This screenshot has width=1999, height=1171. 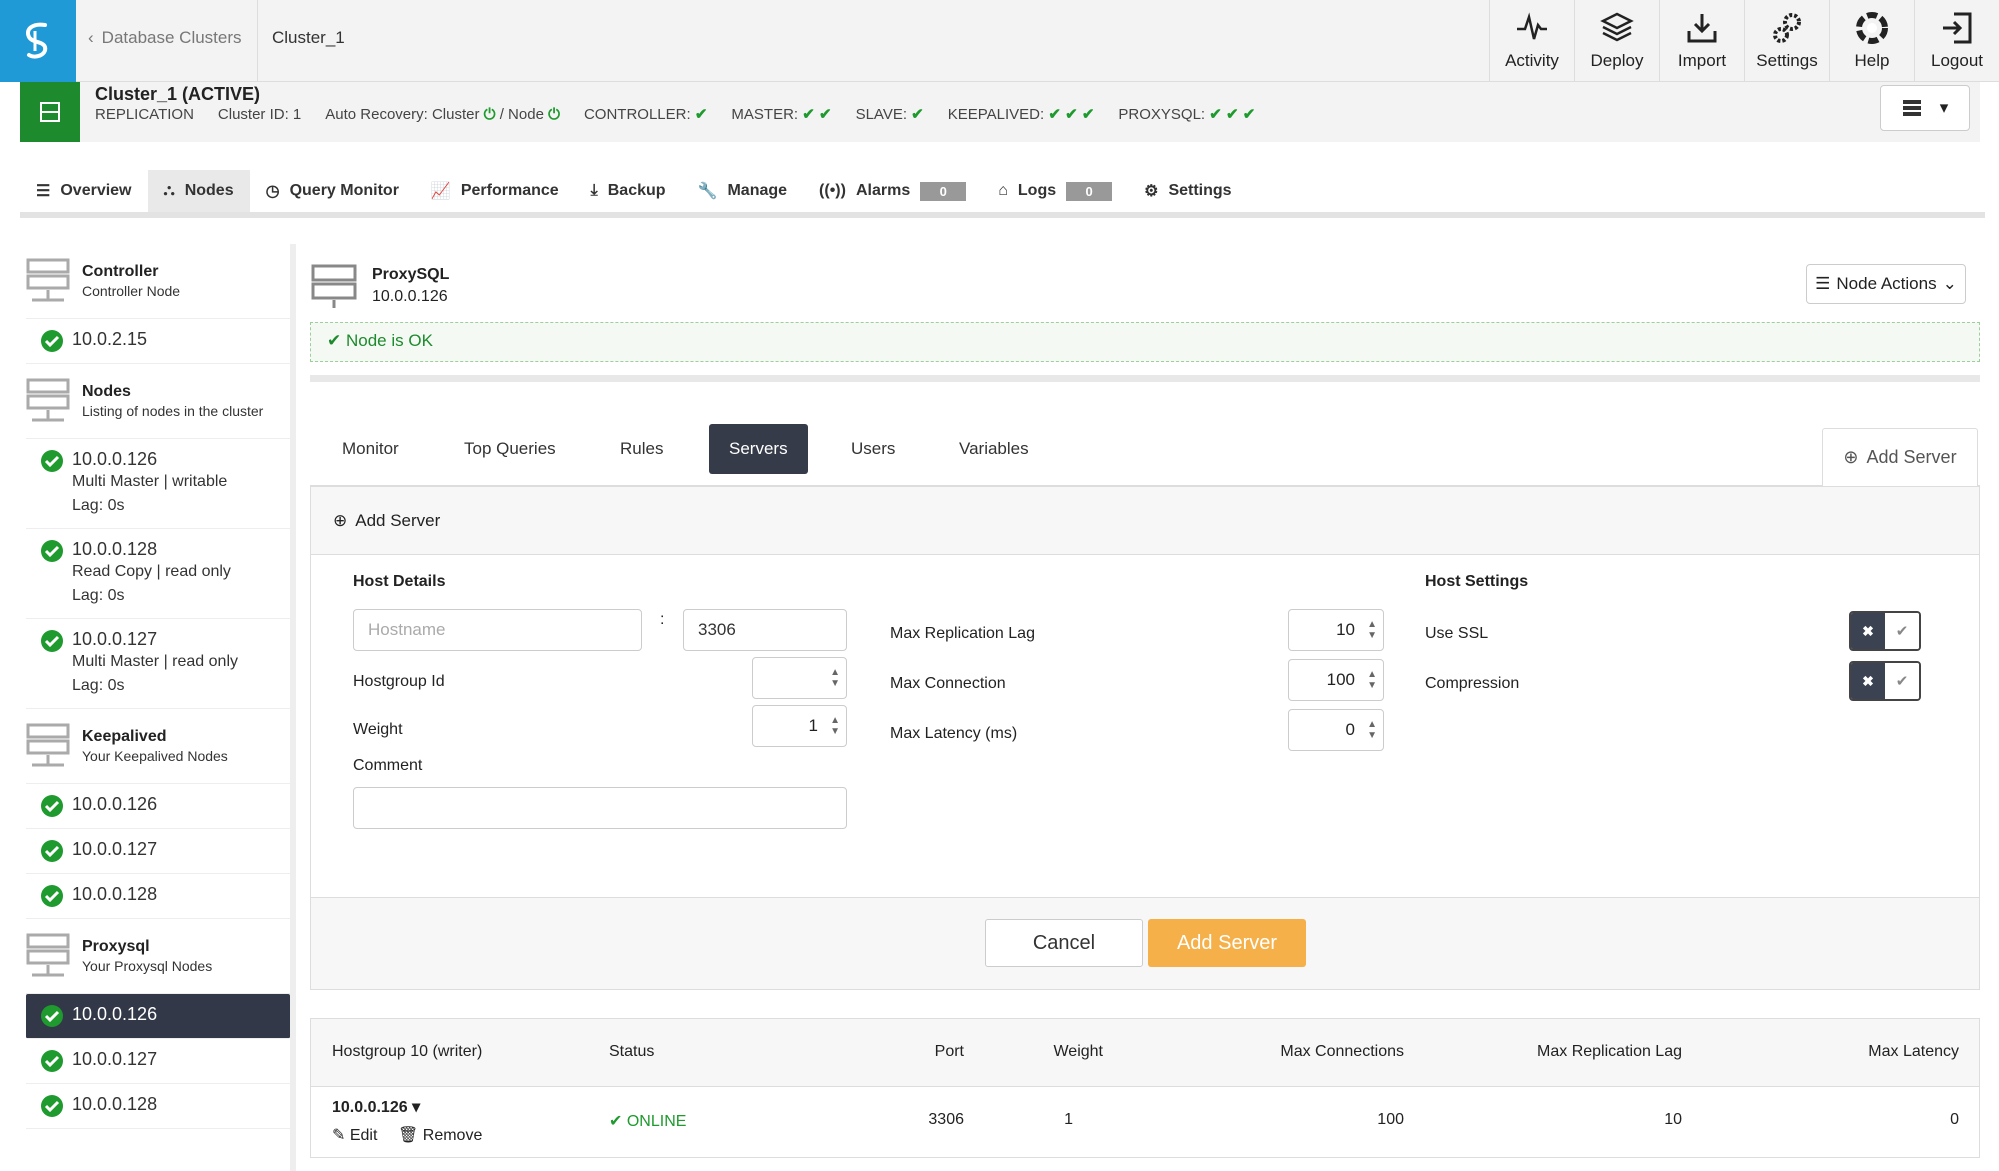 What do you see at coordinates (1957, 28) in the screenshot?
I see `logout-icon` at bounding box center [1957, 28].